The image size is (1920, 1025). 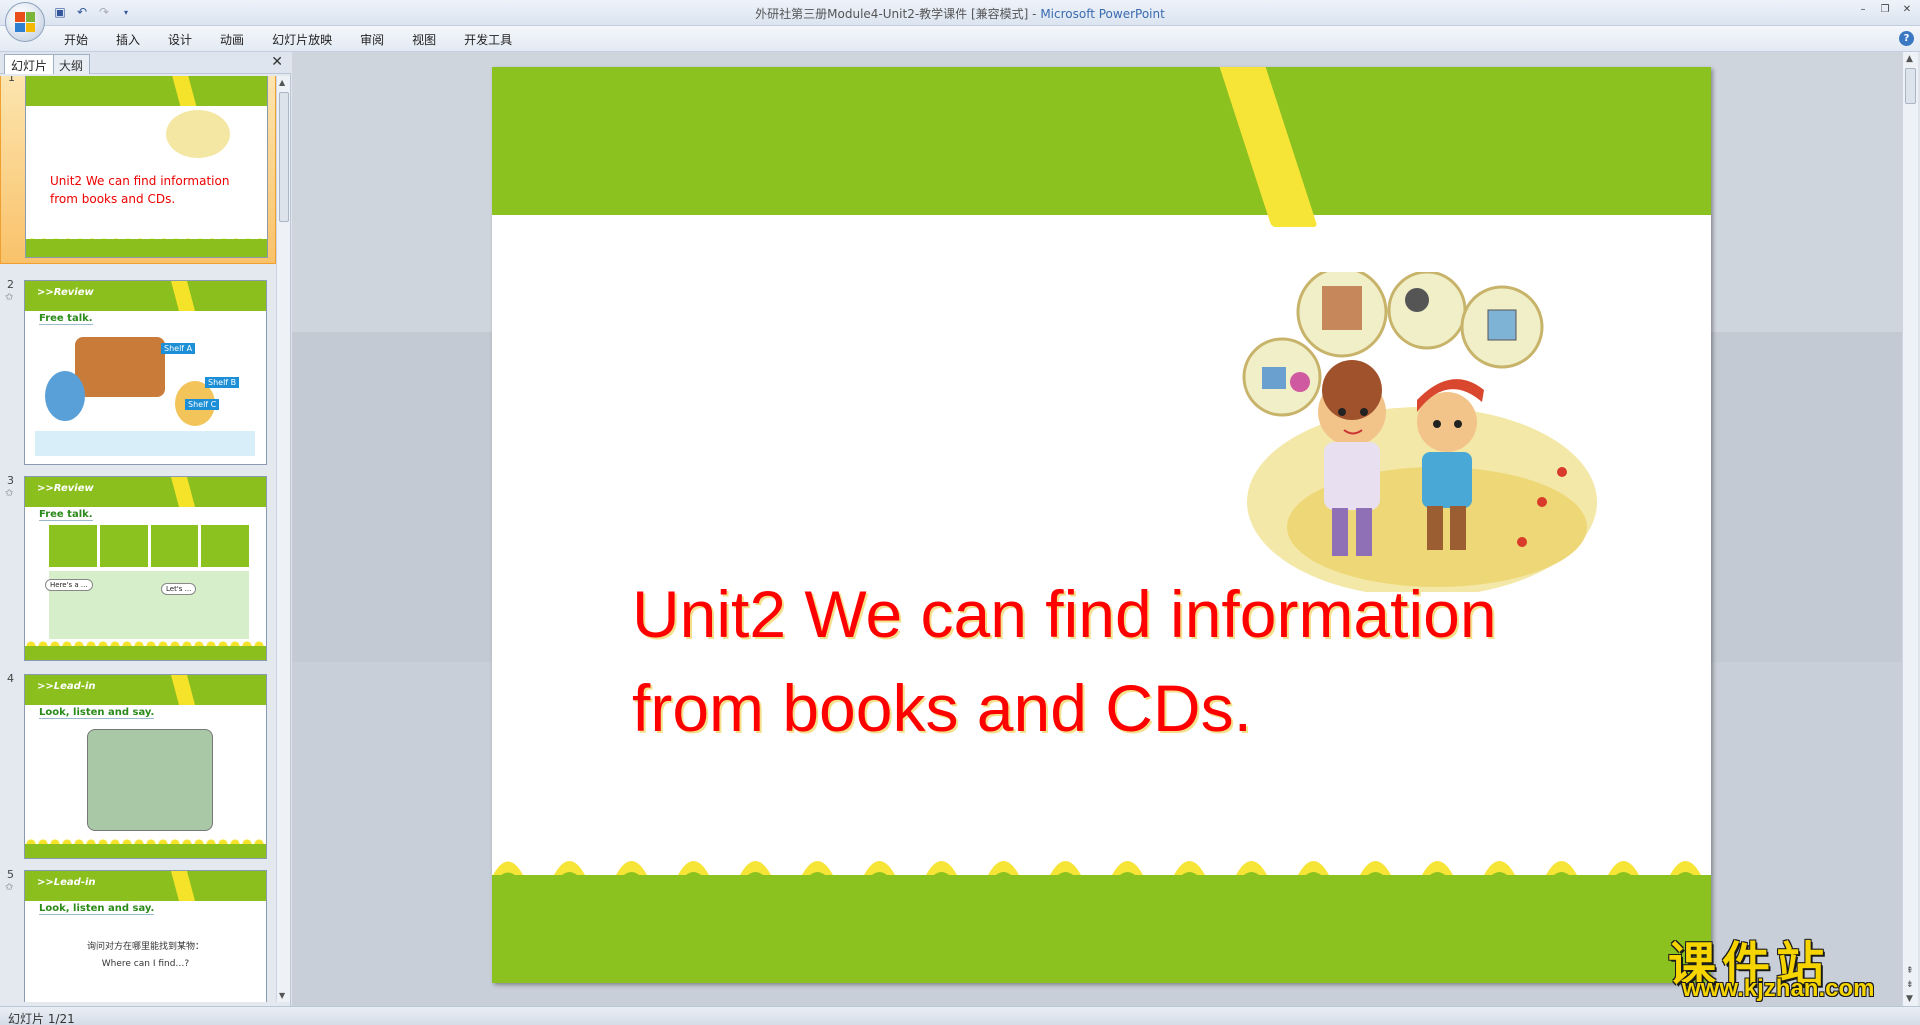 I want to click on panel-tabs: 幻灯片 大纲 ✕, so click(x=145, y=63).